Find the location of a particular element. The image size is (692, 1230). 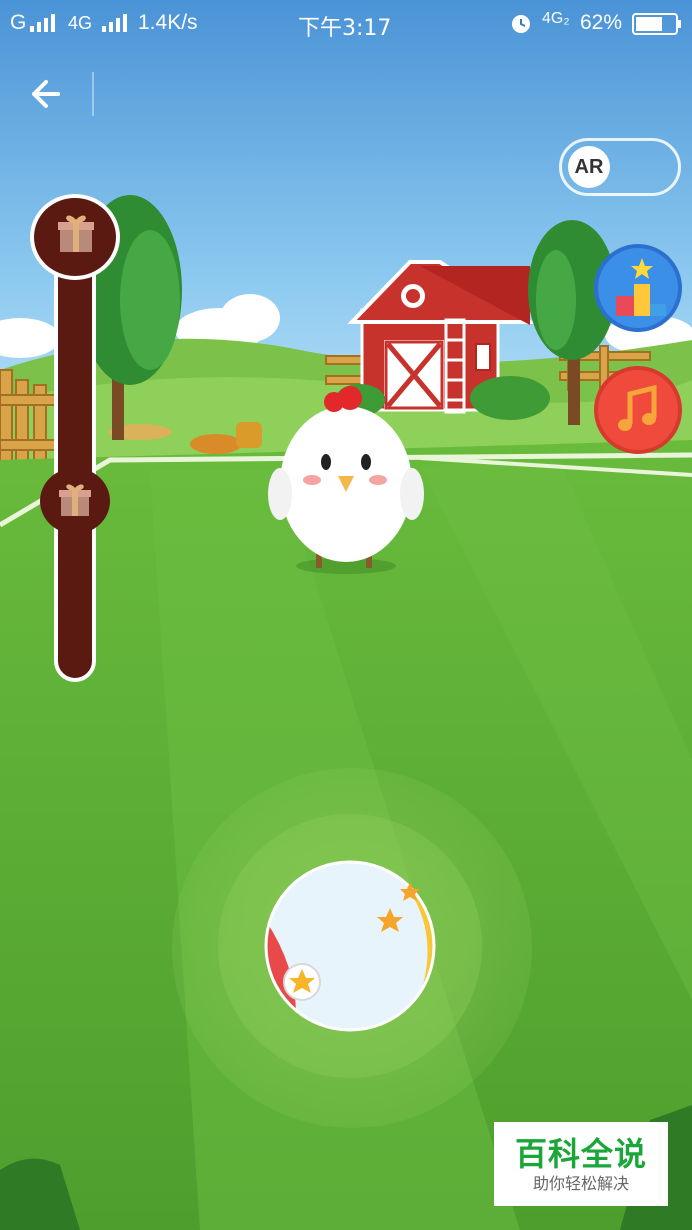

carrier-1: G is located at coordinates (18, 22).